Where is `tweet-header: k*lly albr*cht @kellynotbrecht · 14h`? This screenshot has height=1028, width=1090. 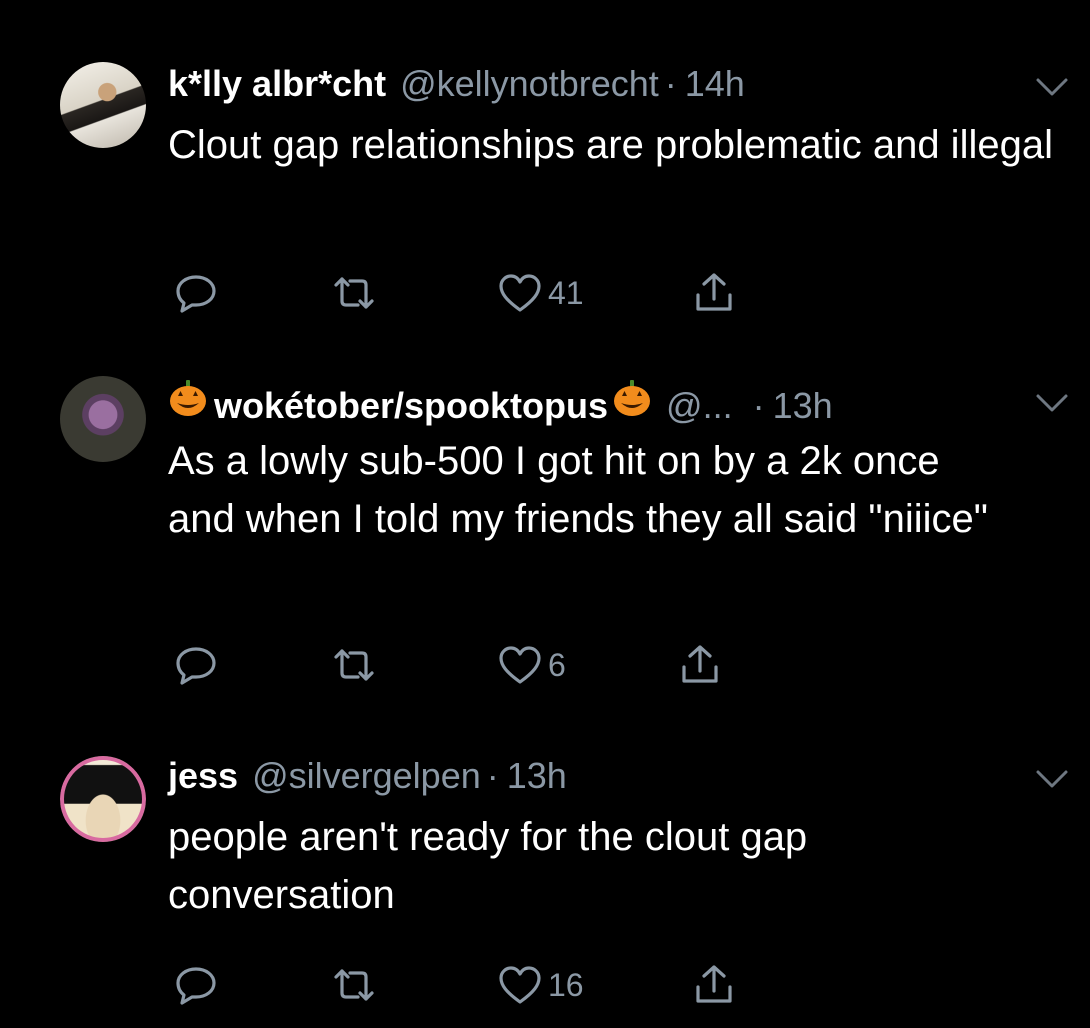
tweet-header: k*lly albr*cht @kellynotbrecht · 14h is located at coordinates (619, 84).